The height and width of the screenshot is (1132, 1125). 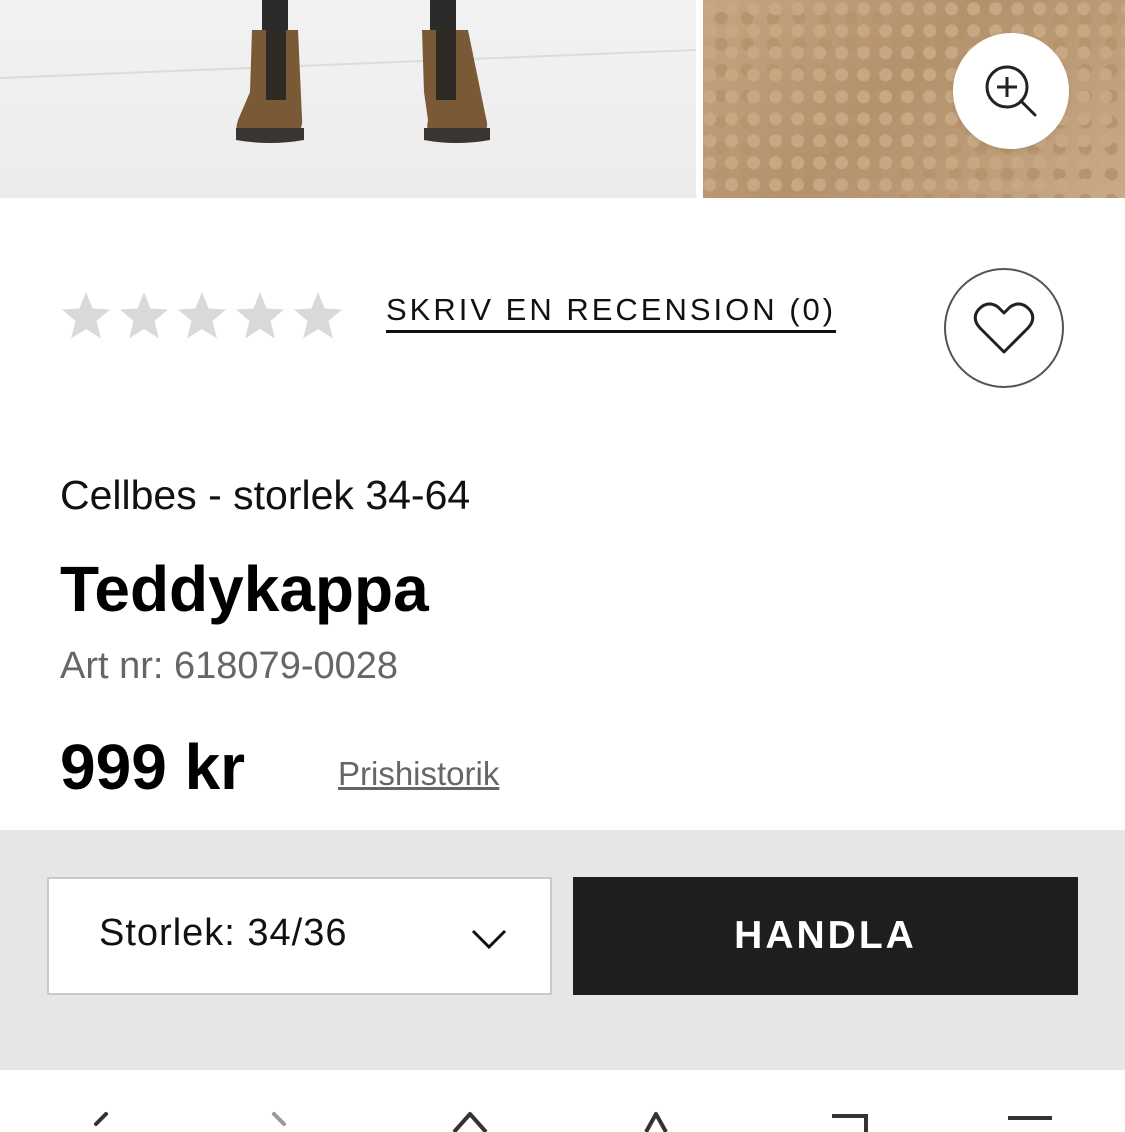 What do you see at coordinates (104, 1117) in the screenshot?
I see `back-icon` at bounding box center [104, 1117].